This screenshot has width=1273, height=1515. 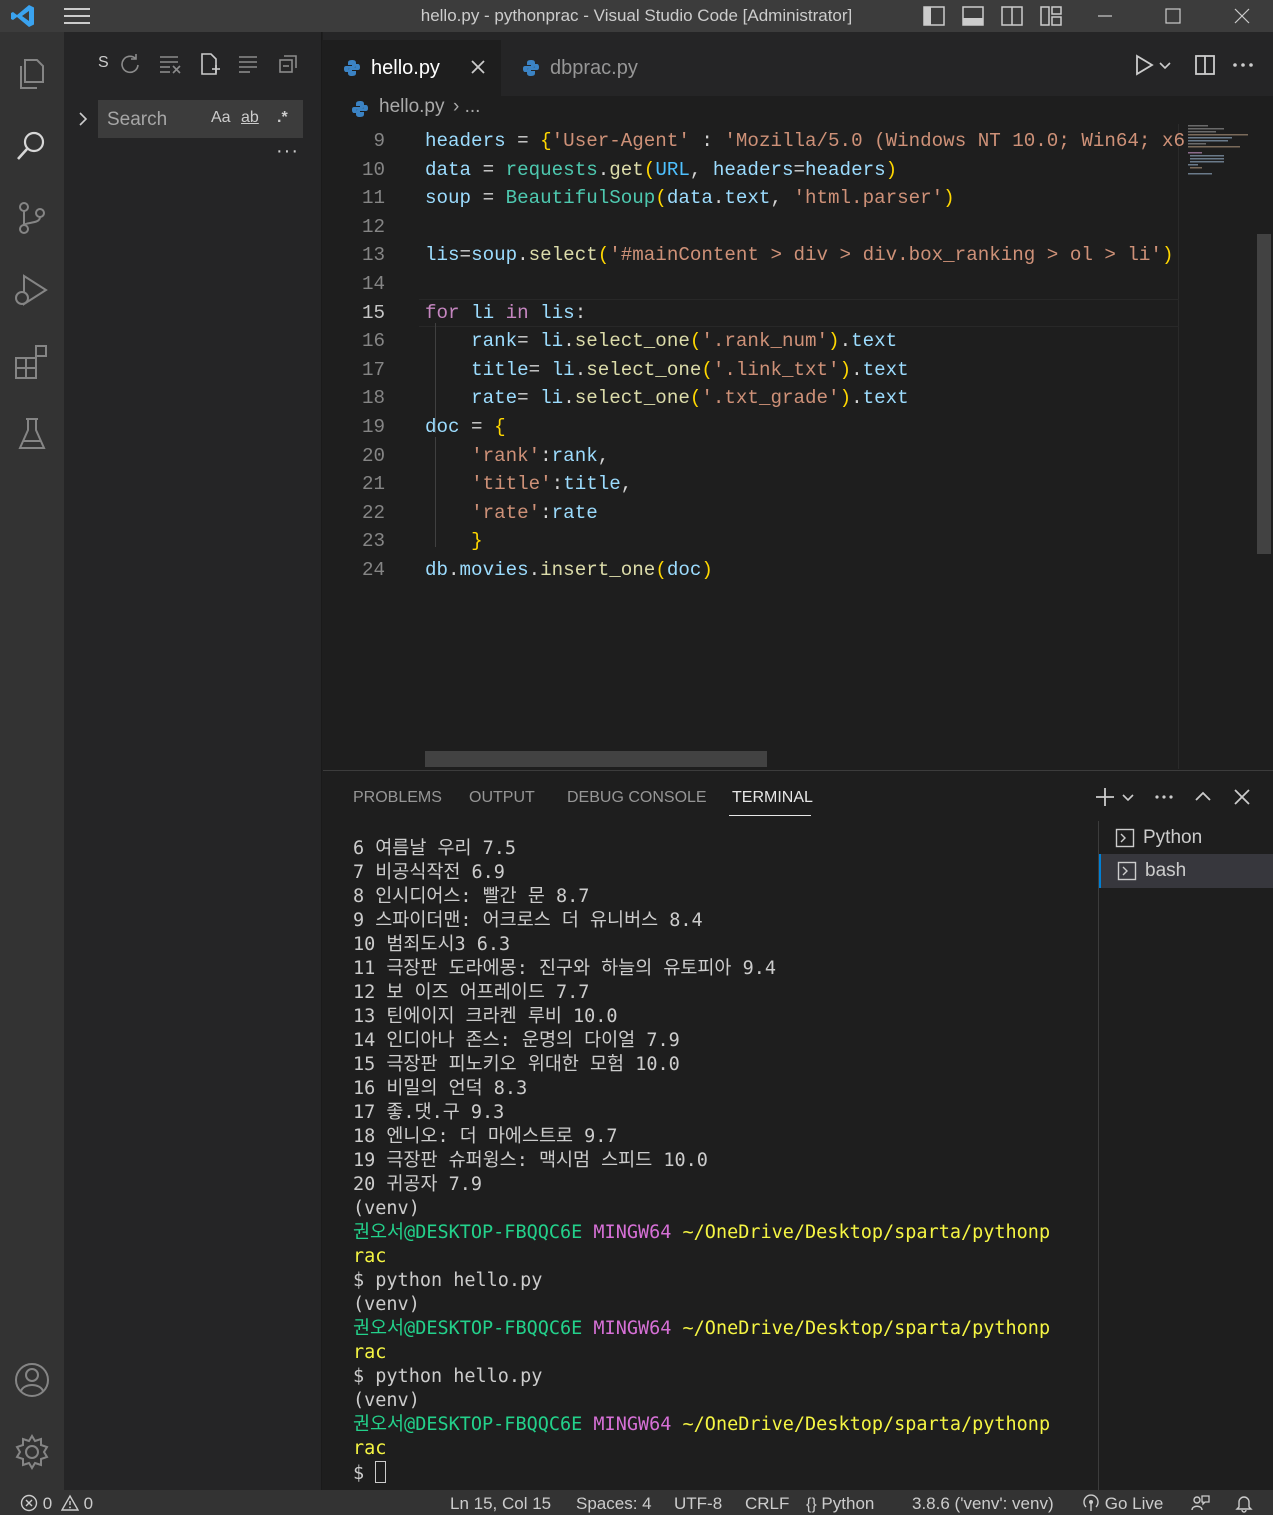 I want to click on view-as-tree-icon, so click(x=248, y=64).